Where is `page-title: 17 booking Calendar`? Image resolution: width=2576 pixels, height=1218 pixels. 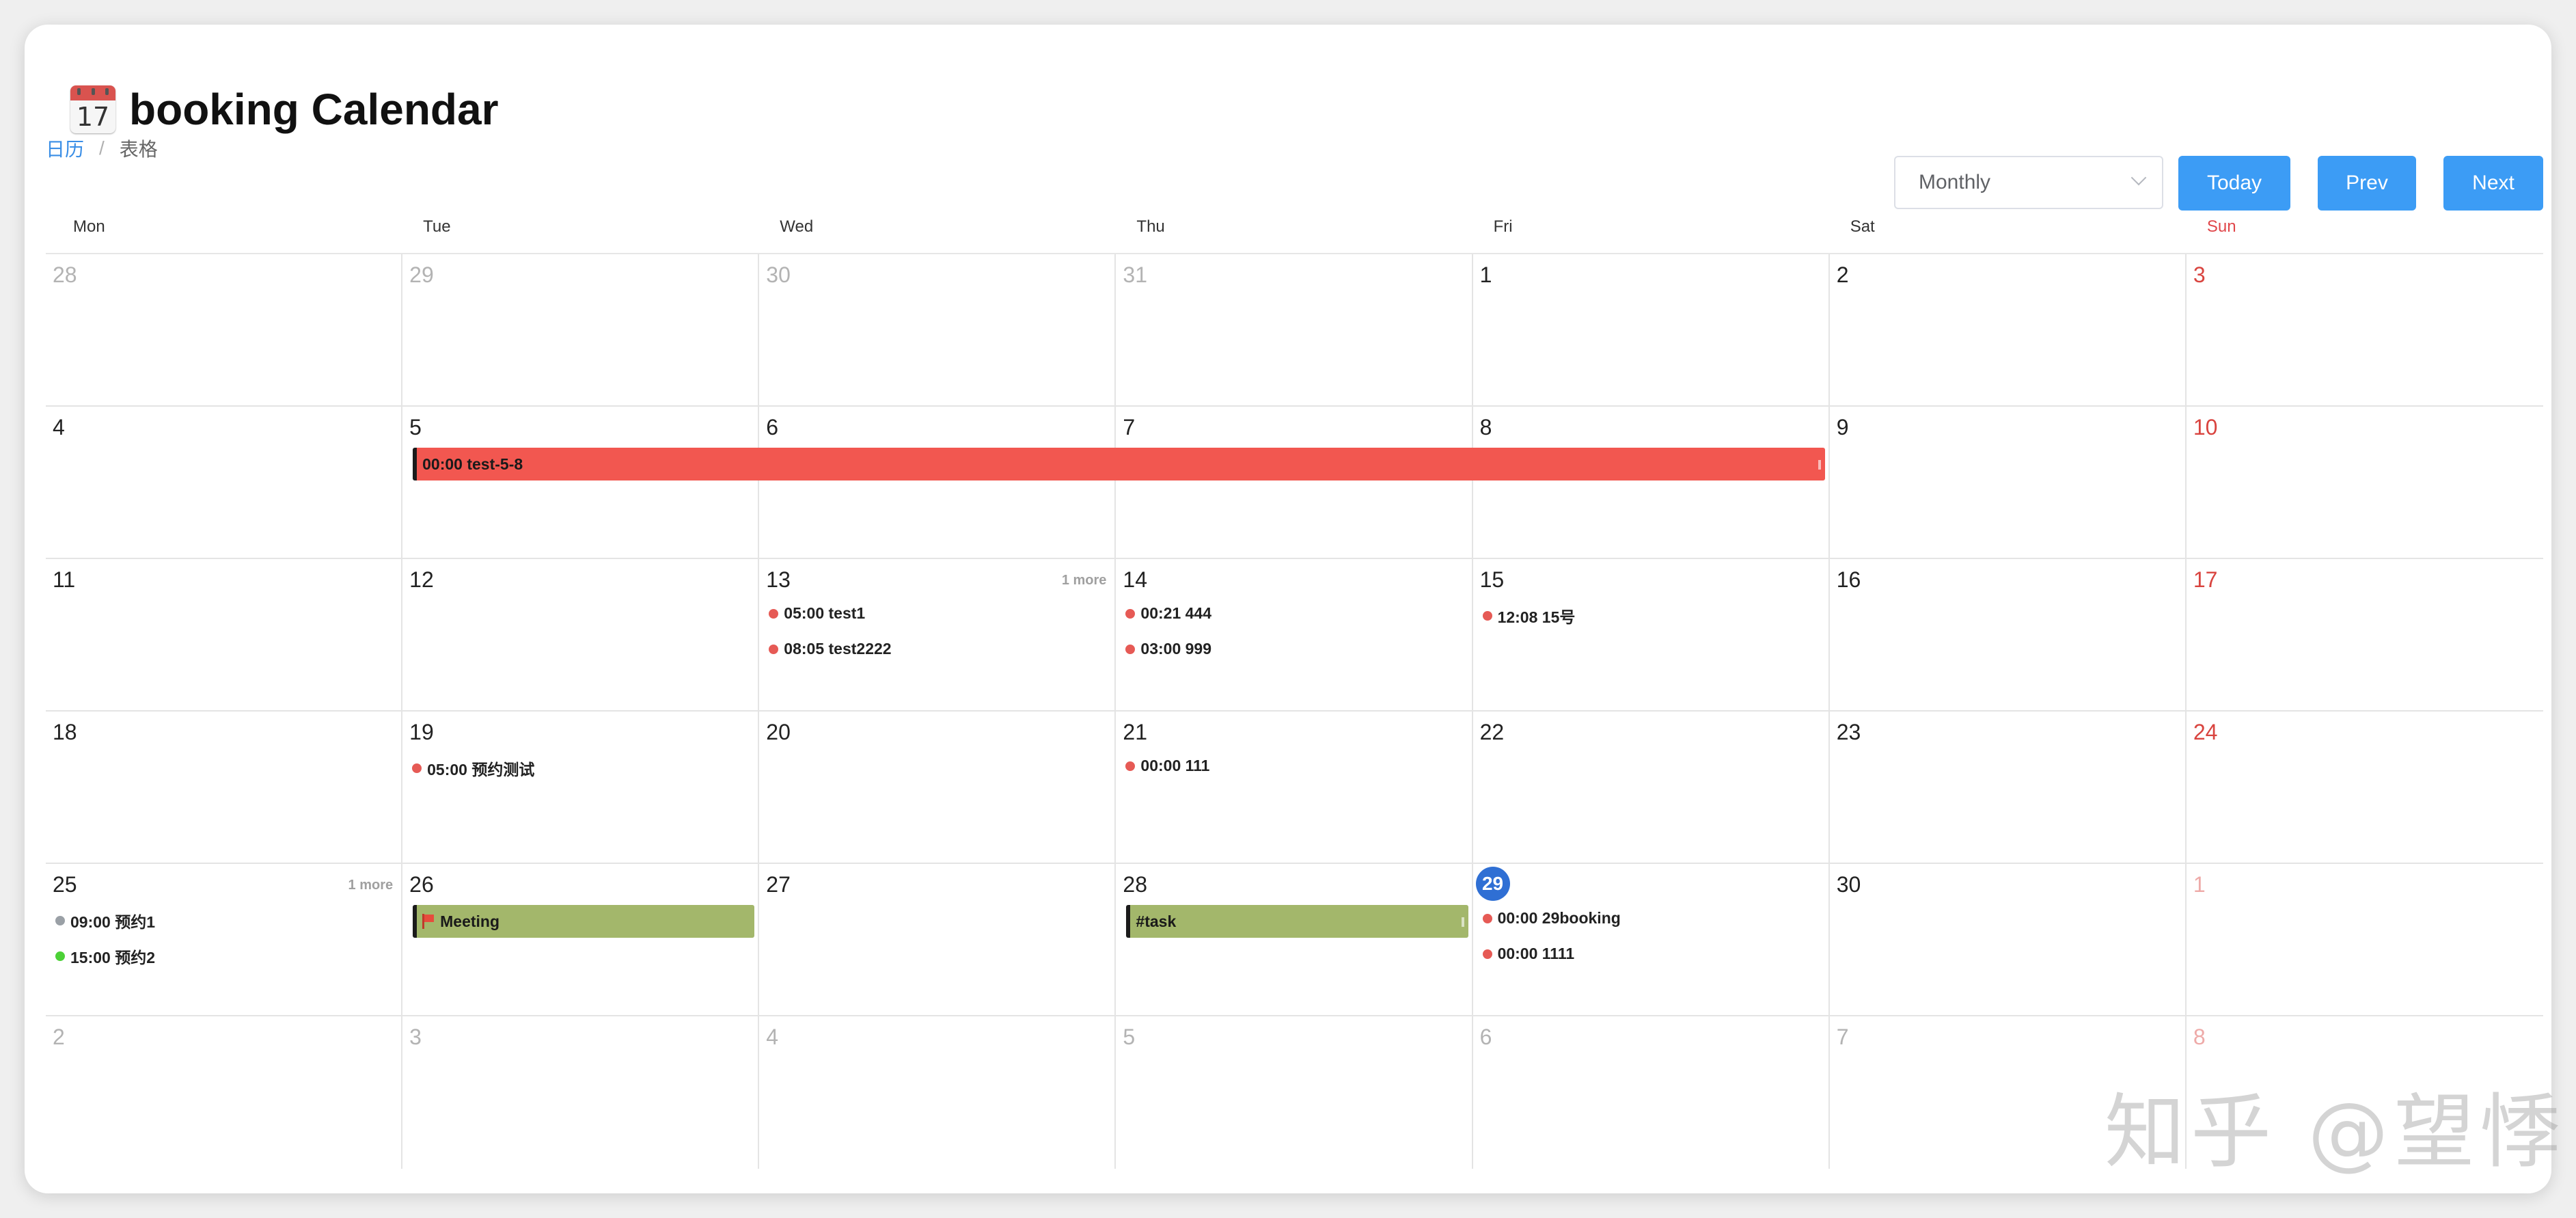 page-title: 17 booking Calendar is located at coordinates (284, 110).